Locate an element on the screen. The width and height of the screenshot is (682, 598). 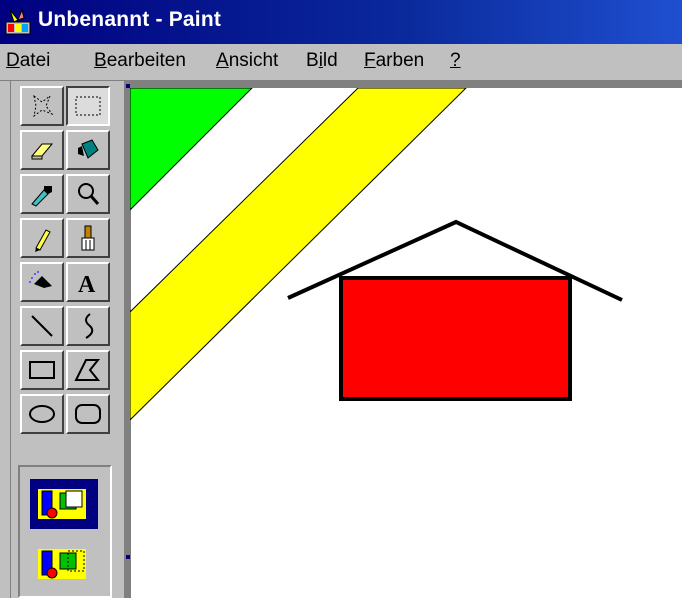
tool-options-panel is located at coordinates (65, 531).